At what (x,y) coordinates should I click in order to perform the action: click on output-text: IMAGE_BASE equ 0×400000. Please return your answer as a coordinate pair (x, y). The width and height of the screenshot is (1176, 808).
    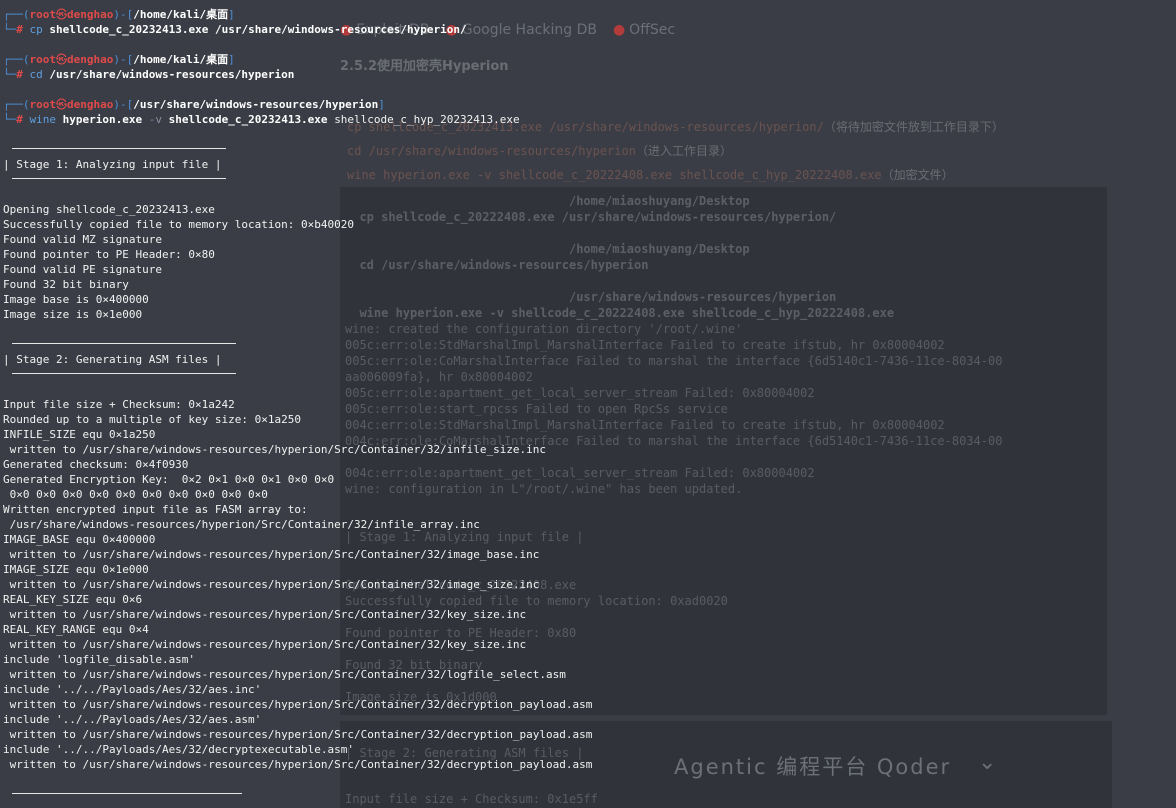
    Looking at the image, I should click on (79, 539).